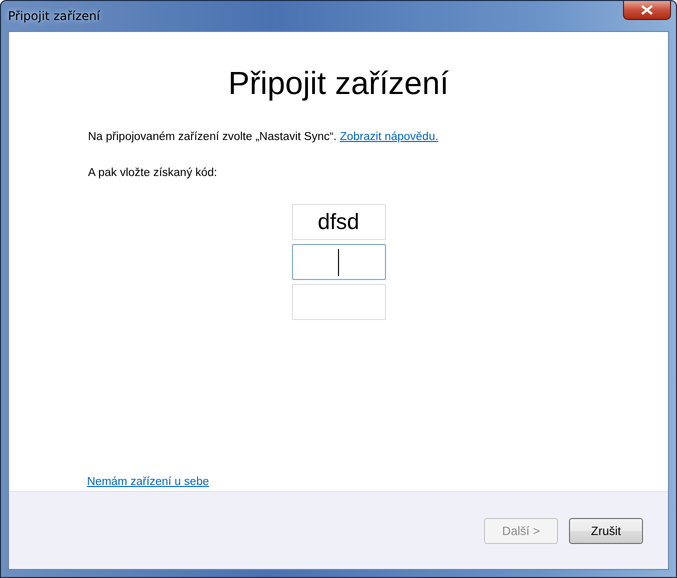  I want to click on prompt-text: A pak vložte získaný kód:, so click(153, 173).